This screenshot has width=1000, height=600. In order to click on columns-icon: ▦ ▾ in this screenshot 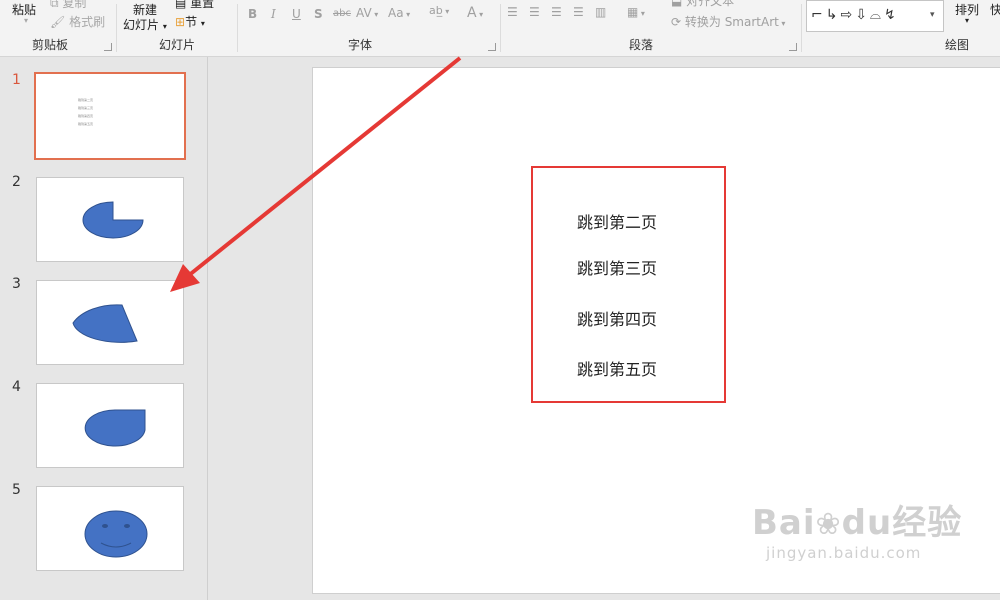, I will do `click(636, 12)`.